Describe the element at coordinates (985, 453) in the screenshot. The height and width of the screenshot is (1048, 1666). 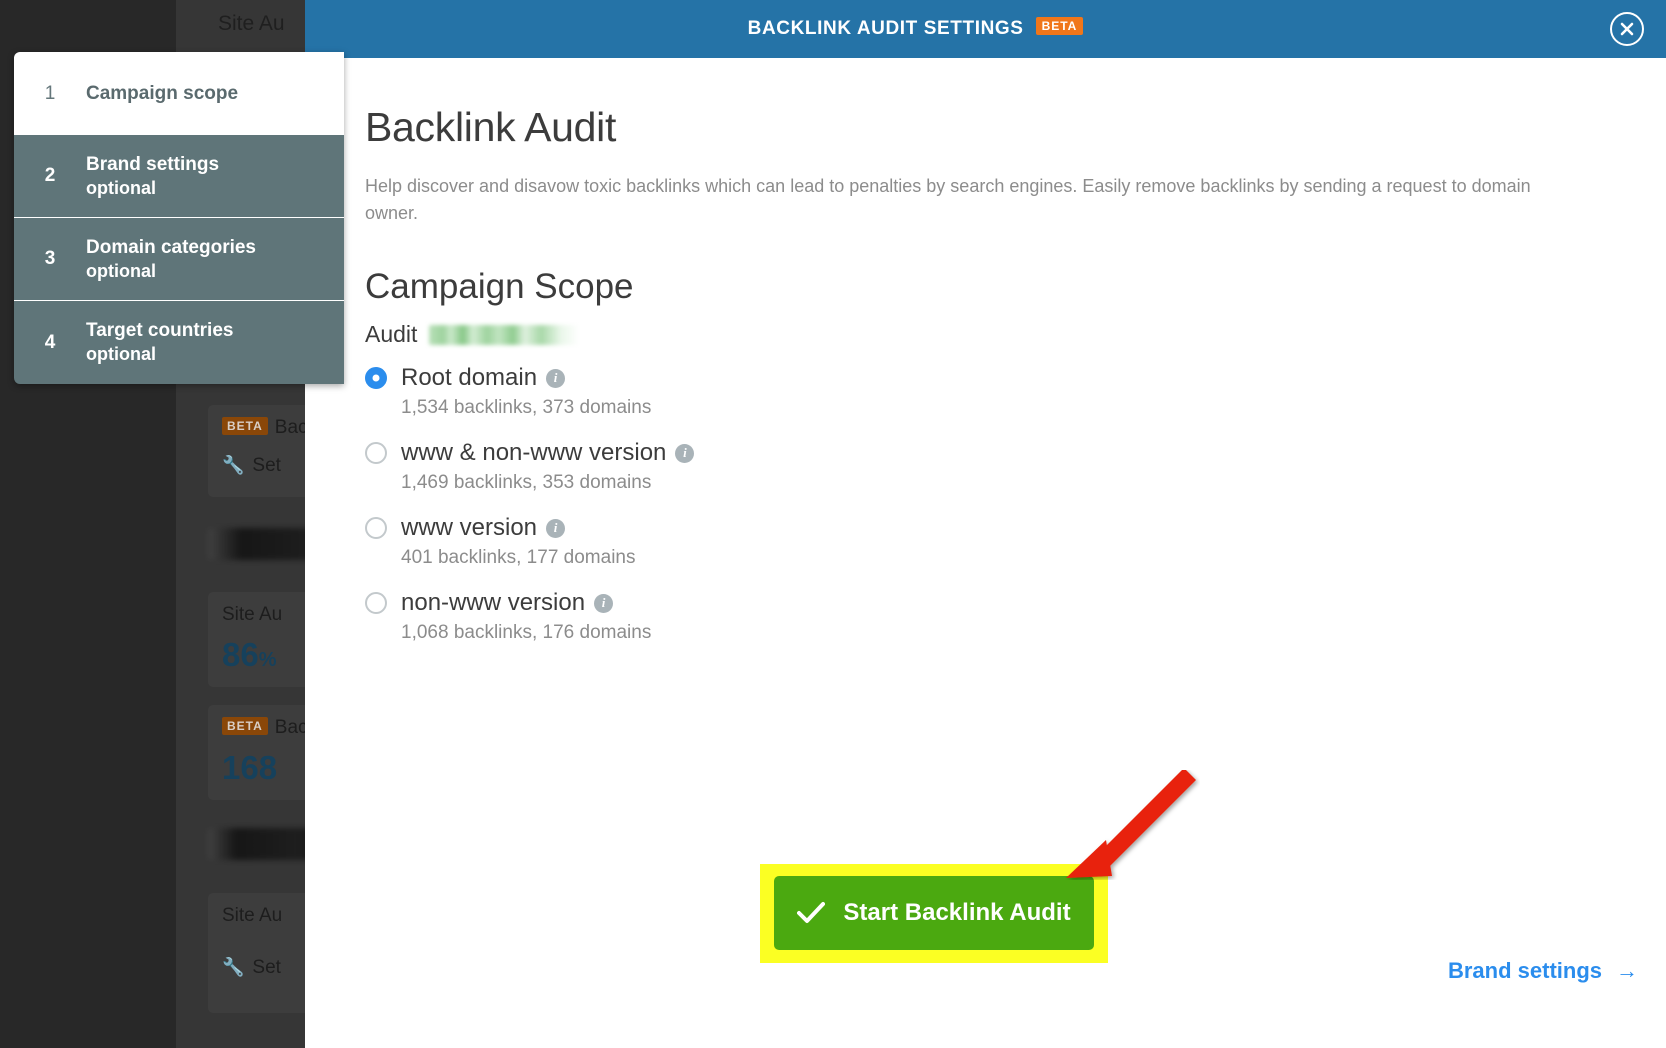
I see `scope-option-row: www & non-www version i` at that location.